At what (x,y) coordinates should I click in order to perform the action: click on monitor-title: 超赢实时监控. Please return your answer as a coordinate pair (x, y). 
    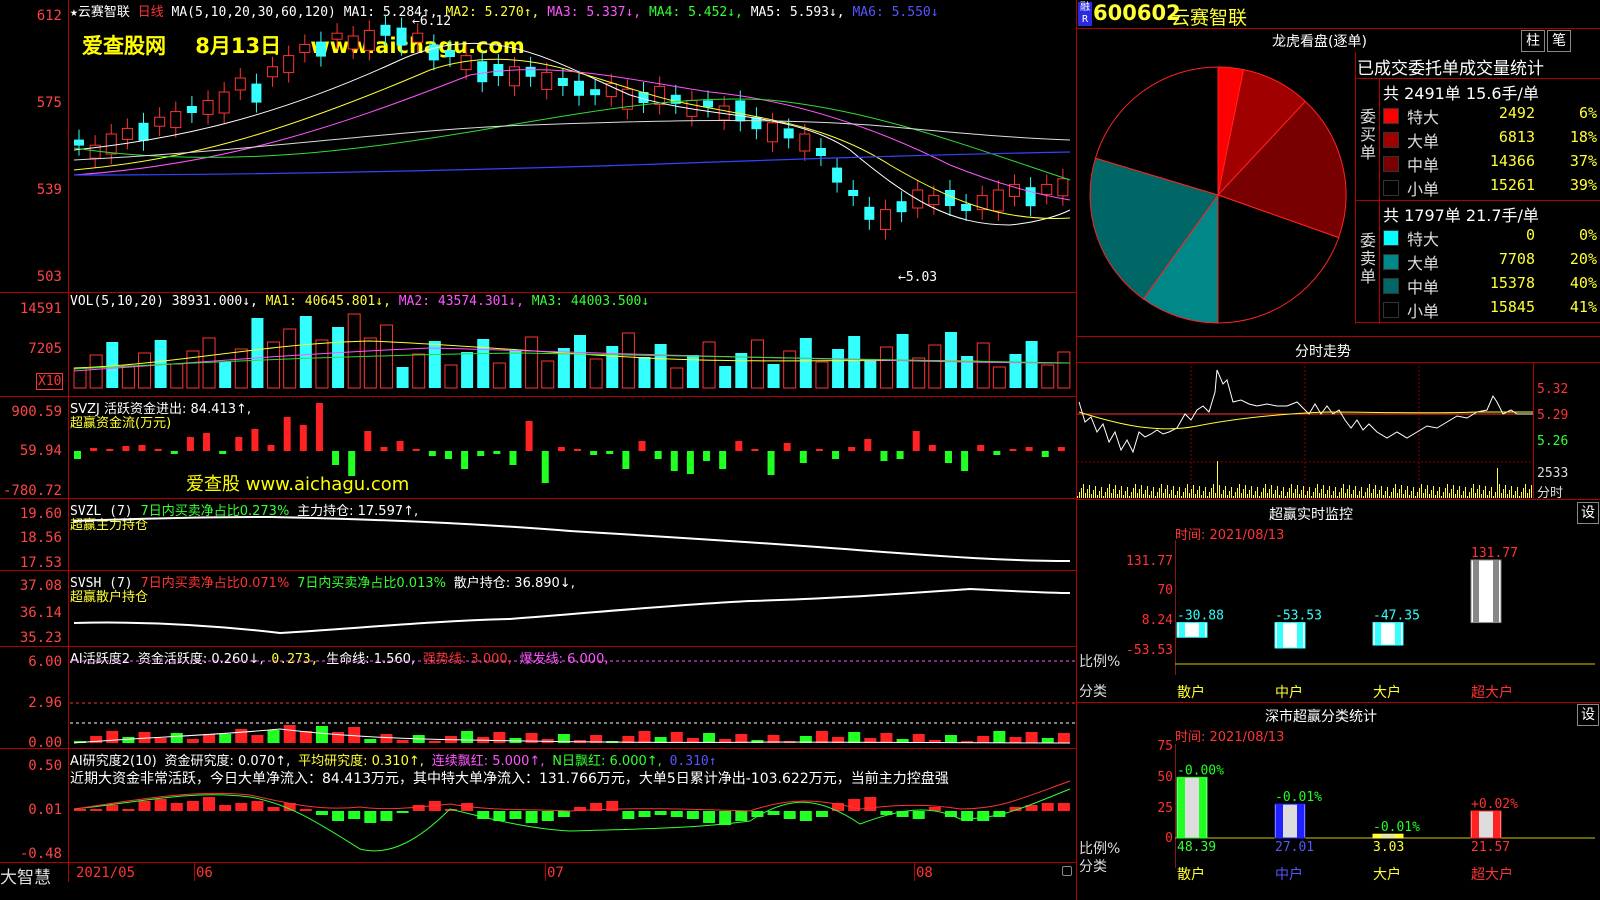
    Looking at the image, I should click on (1311, 515).